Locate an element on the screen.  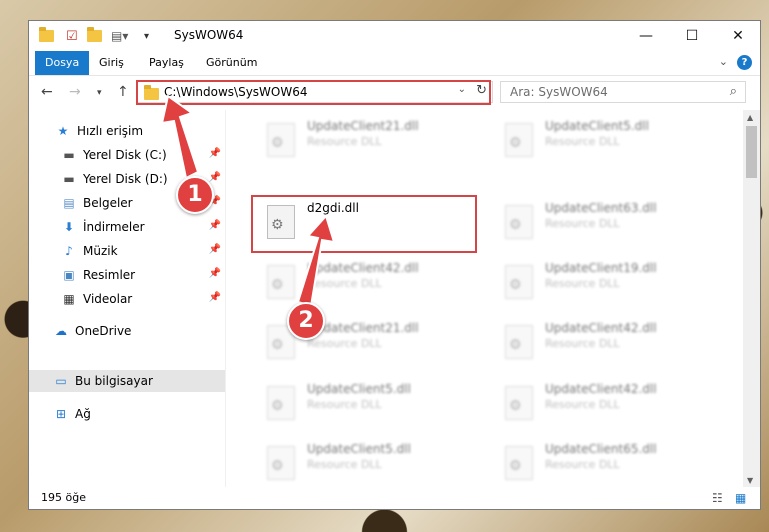
scroll-up-icon: ▲ is located at coordinates (750, 117).